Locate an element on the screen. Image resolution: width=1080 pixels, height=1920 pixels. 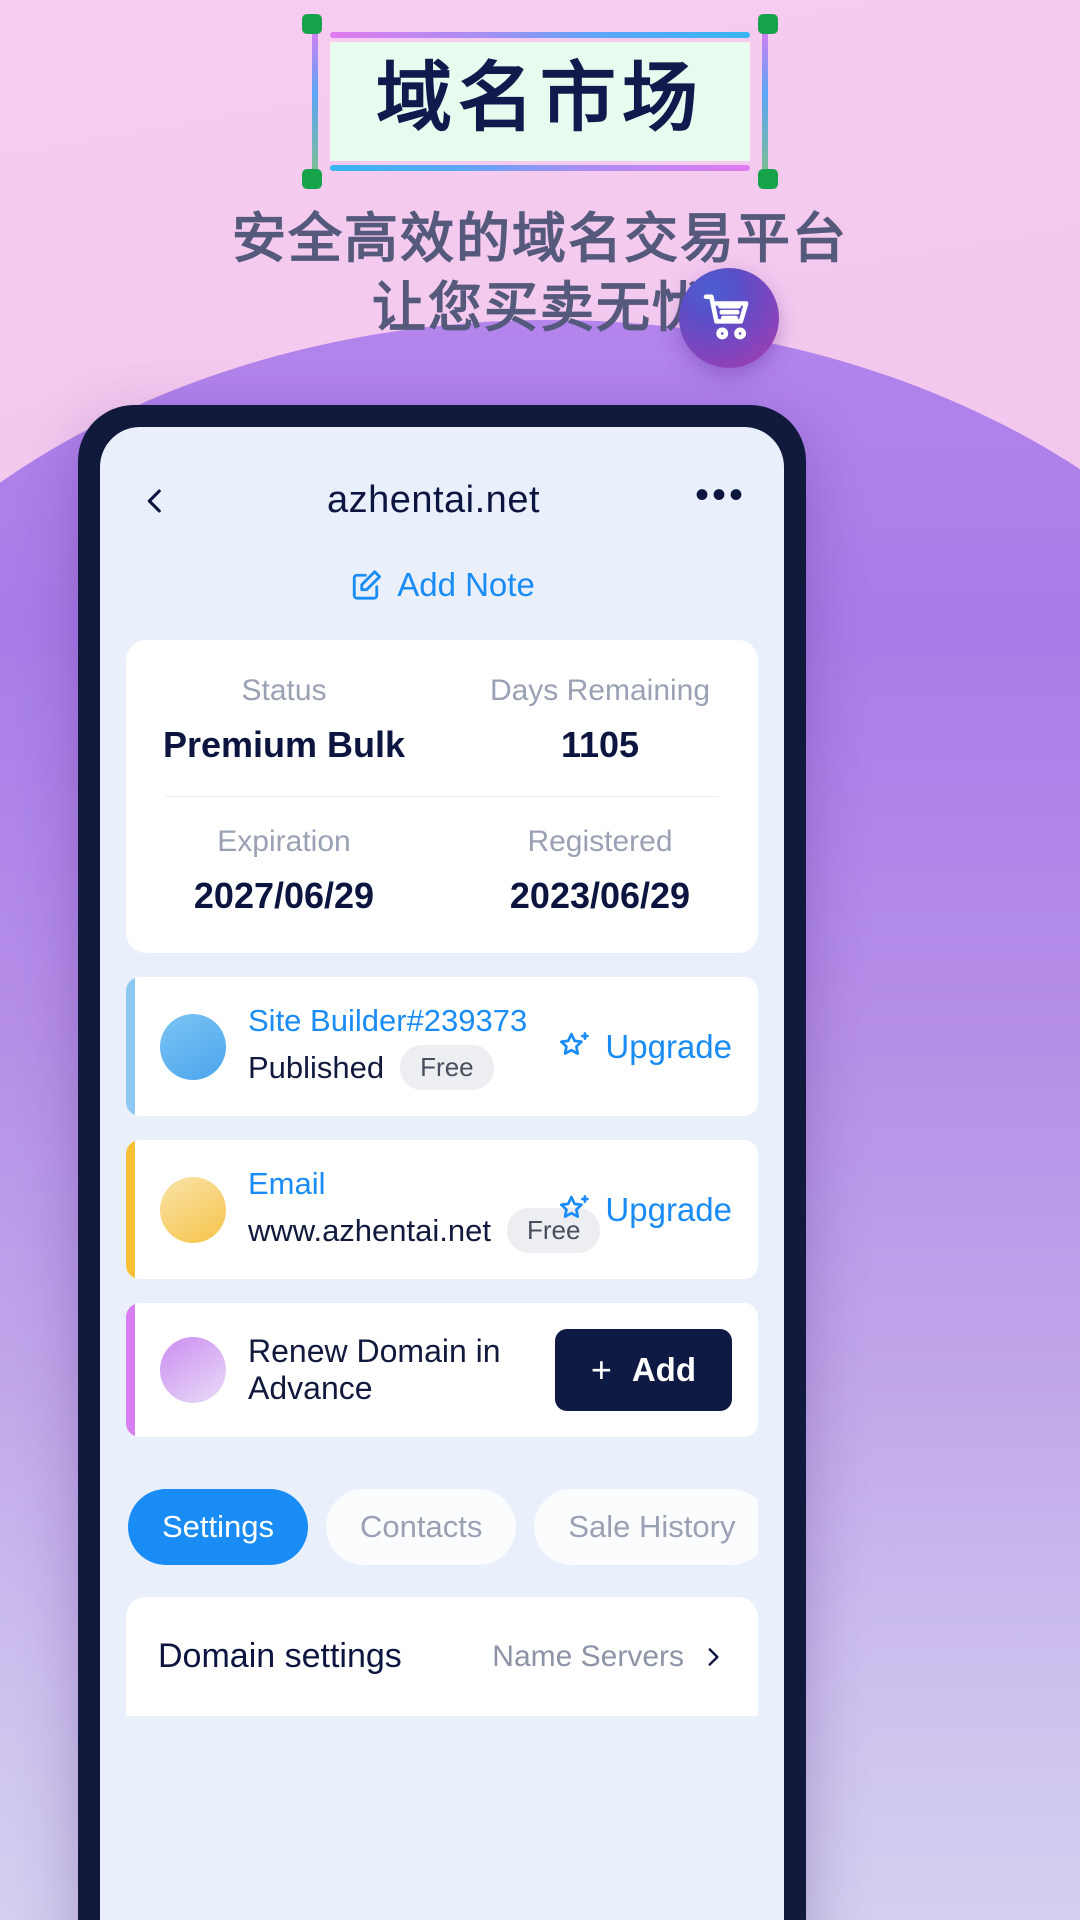
hero-subtitle-line-1: 安全高效的域名交易平台 is located at coordinates (540, 239).